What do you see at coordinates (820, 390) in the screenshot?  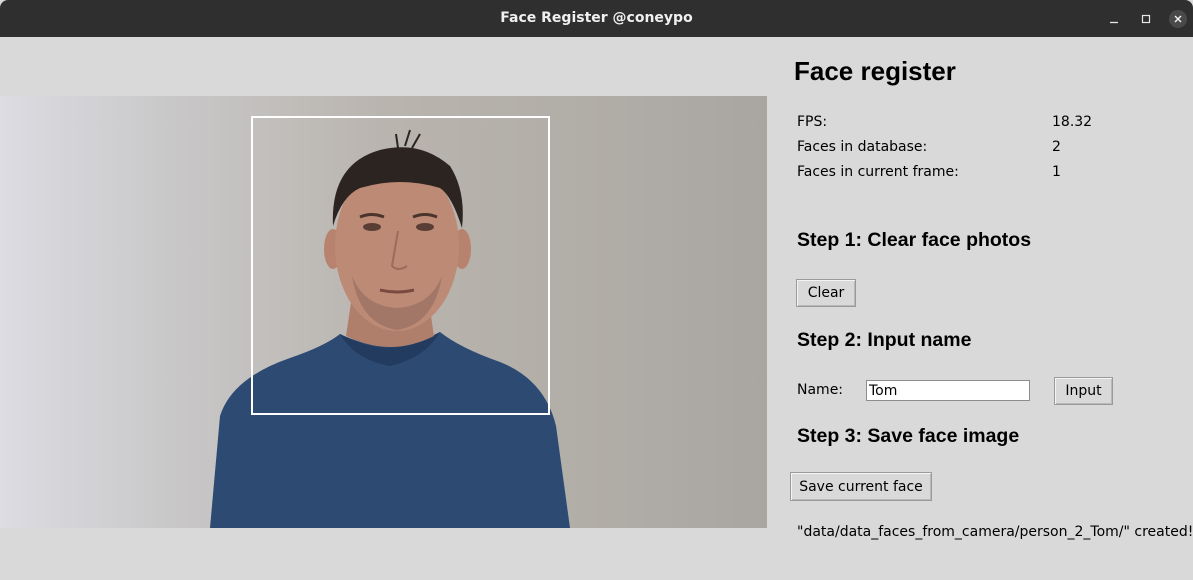 I see `name-label: Name:` at bounding box center [820, 390].